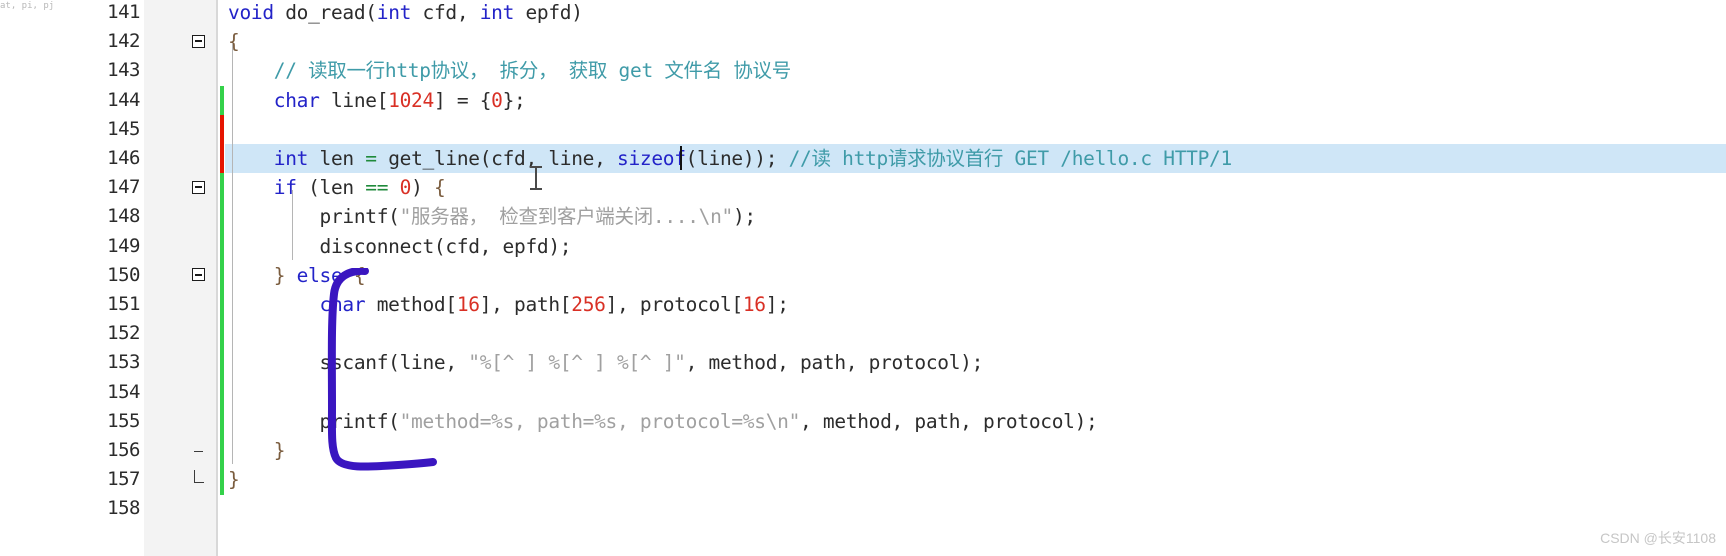  Describe the element at coordinates (898, 41) in the screenshot. I see `code-line: 142 {` at that location.